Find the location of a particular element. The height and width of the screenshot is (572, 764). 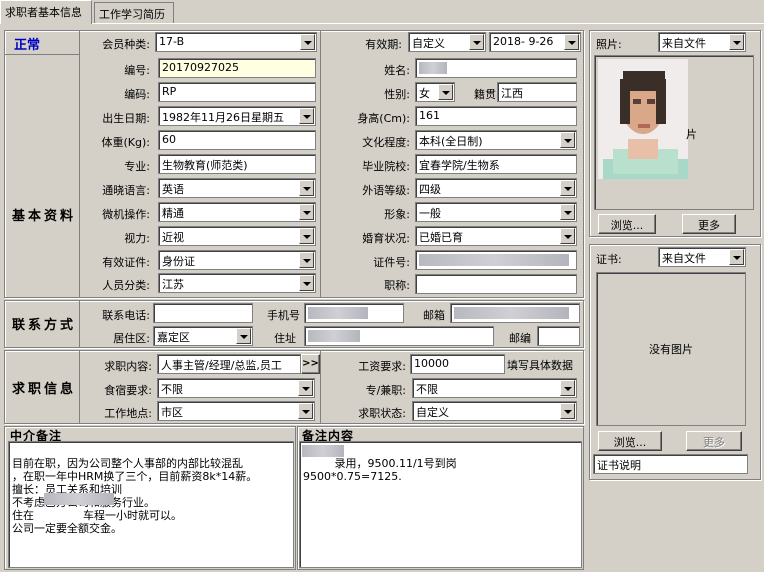

native-field: 江西 is located at coordinates (537, 92).